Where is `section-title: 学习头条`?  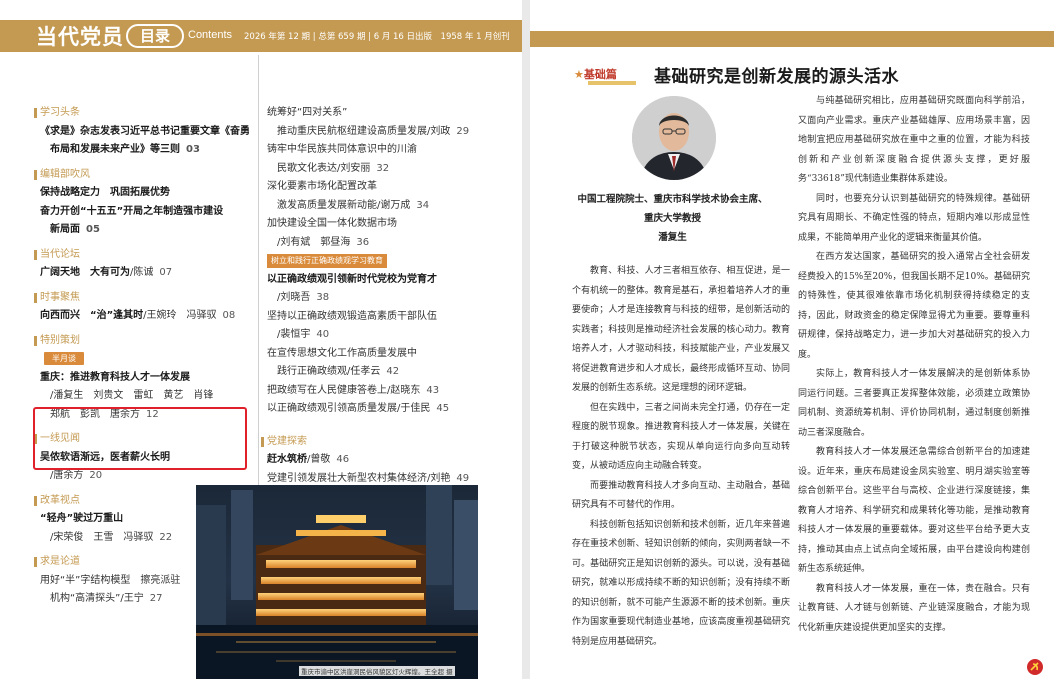 section-title: 学习头条 is located at coordinates (60, 112).